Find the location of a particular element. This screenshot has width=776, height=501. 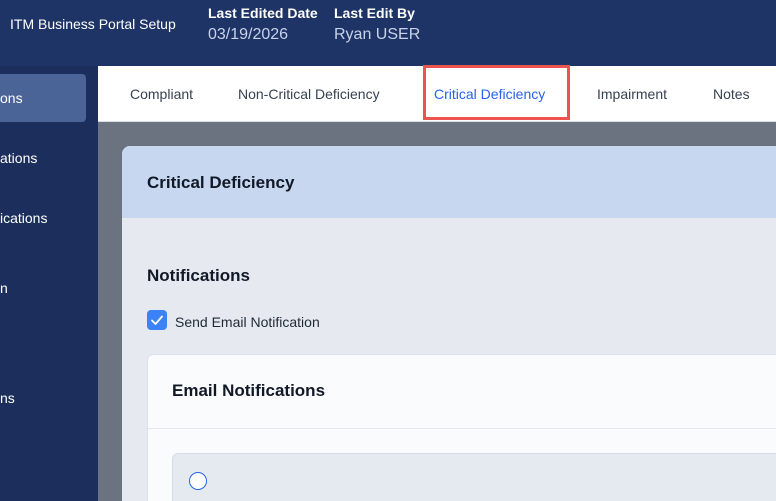

tab-impairment: Impairment is located at coordinates (632, 94).